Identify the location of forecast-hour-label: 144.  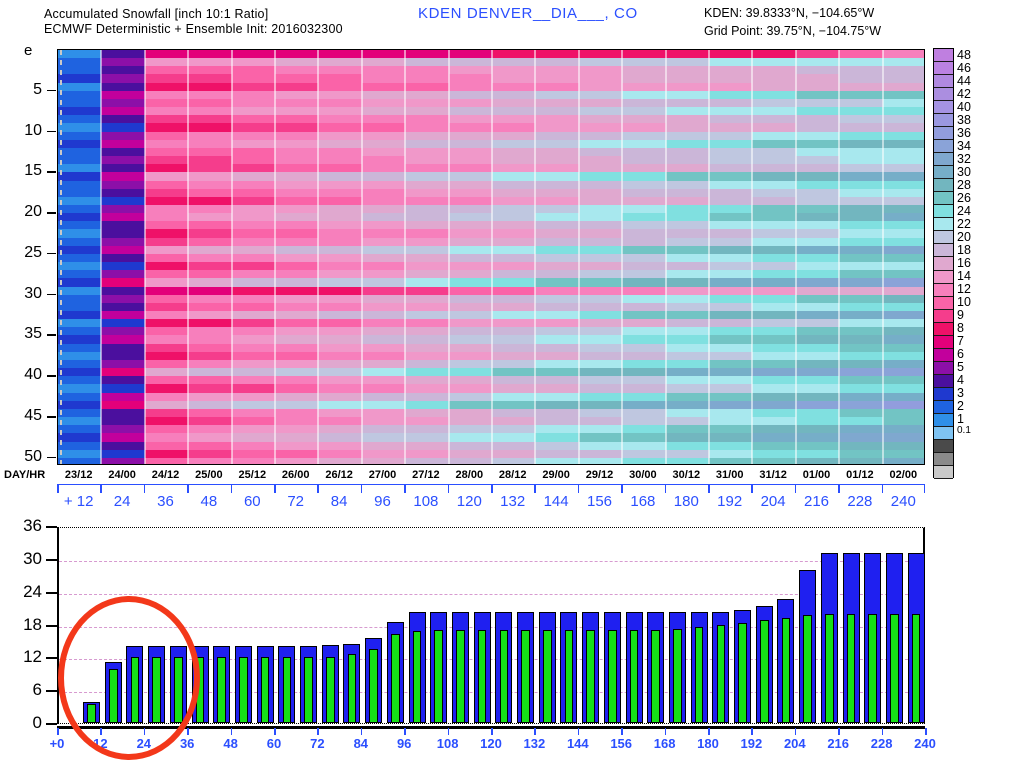
(556, 501).